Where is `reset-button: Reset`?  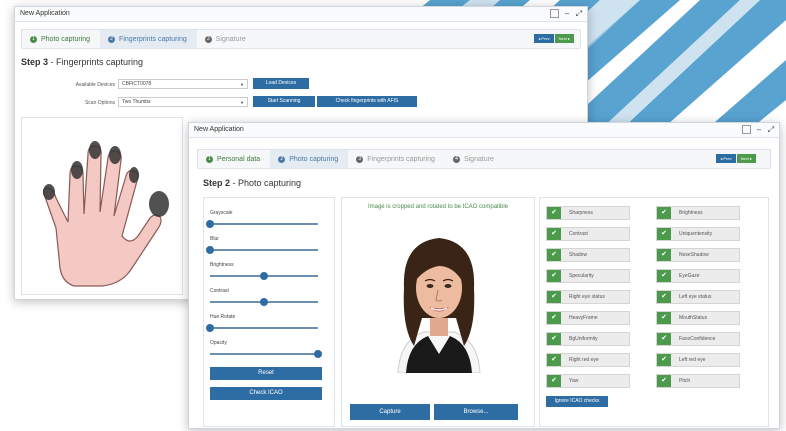
reset-button: Reset is located at coordinates (266, 373).